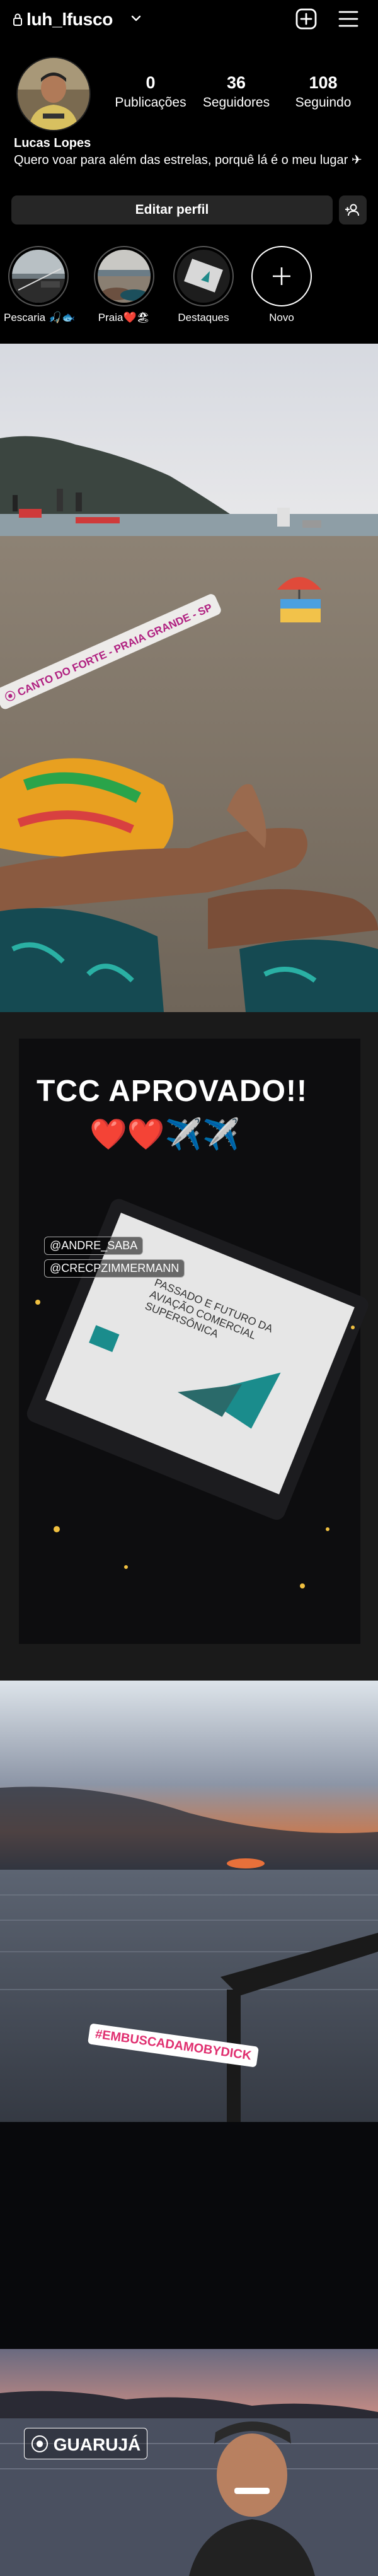  I want to click on create-post-icon, so click(306, 19).